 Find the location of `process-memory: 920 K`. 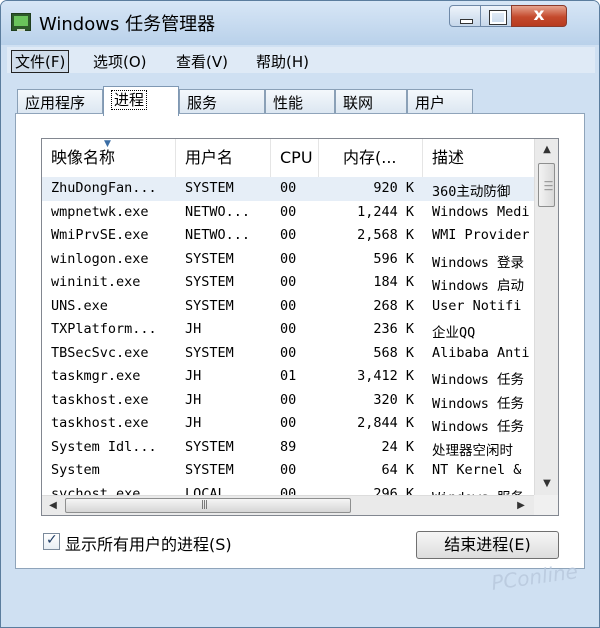

process-memory: 920 K is located at coordinates (393, 188).